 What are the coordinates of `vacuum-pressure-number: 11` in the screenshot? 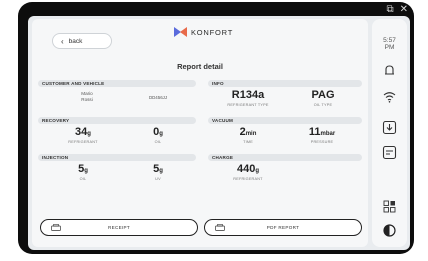 It's located at (314, 132).